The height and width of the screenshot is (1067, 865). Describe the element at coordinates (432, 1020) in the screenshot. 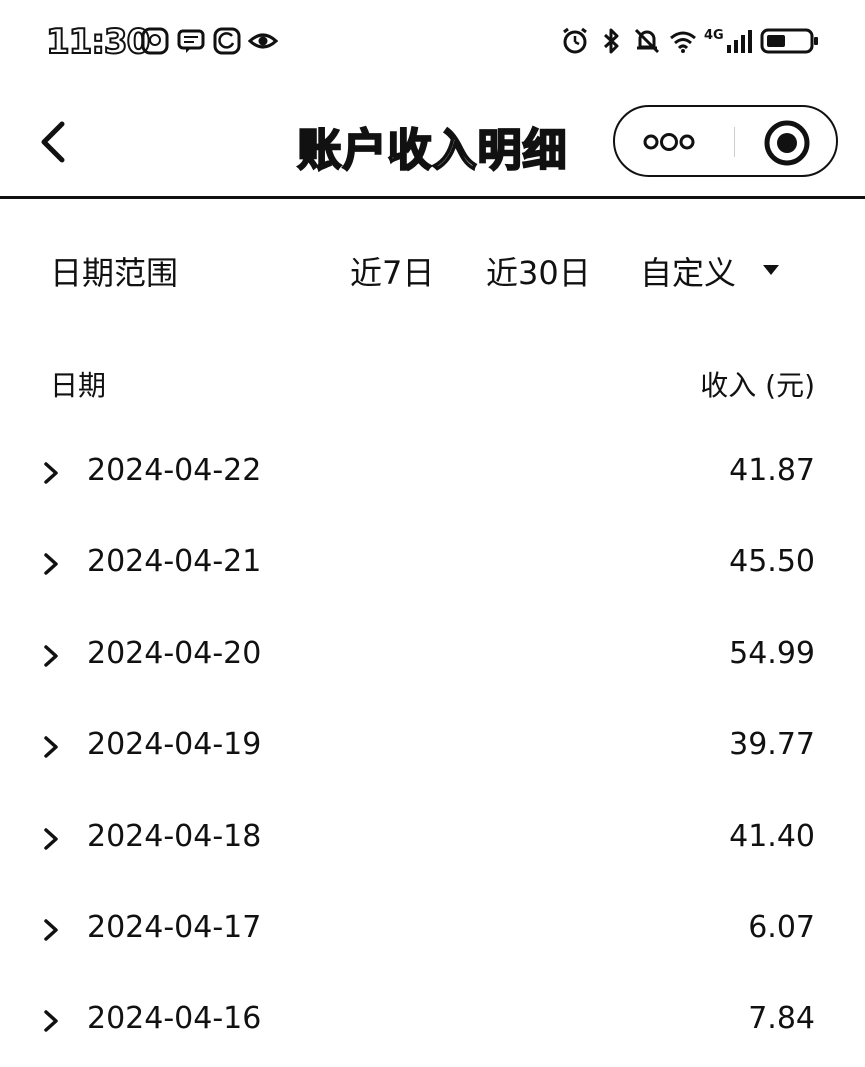

I see `table-row: 2024-04-16 7.84` at that location.